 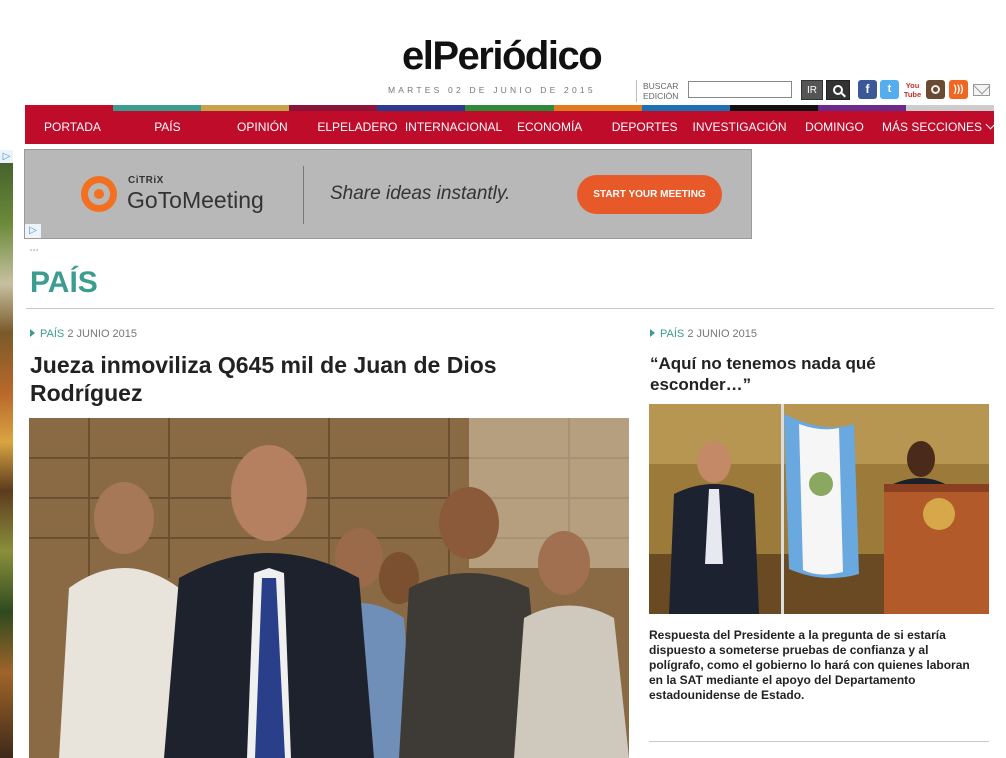 What do you see at coordinates (834, 127) in the screenshot?
I see `nav-item-domingo: DOMINGO` at bounding box center [834, 127].